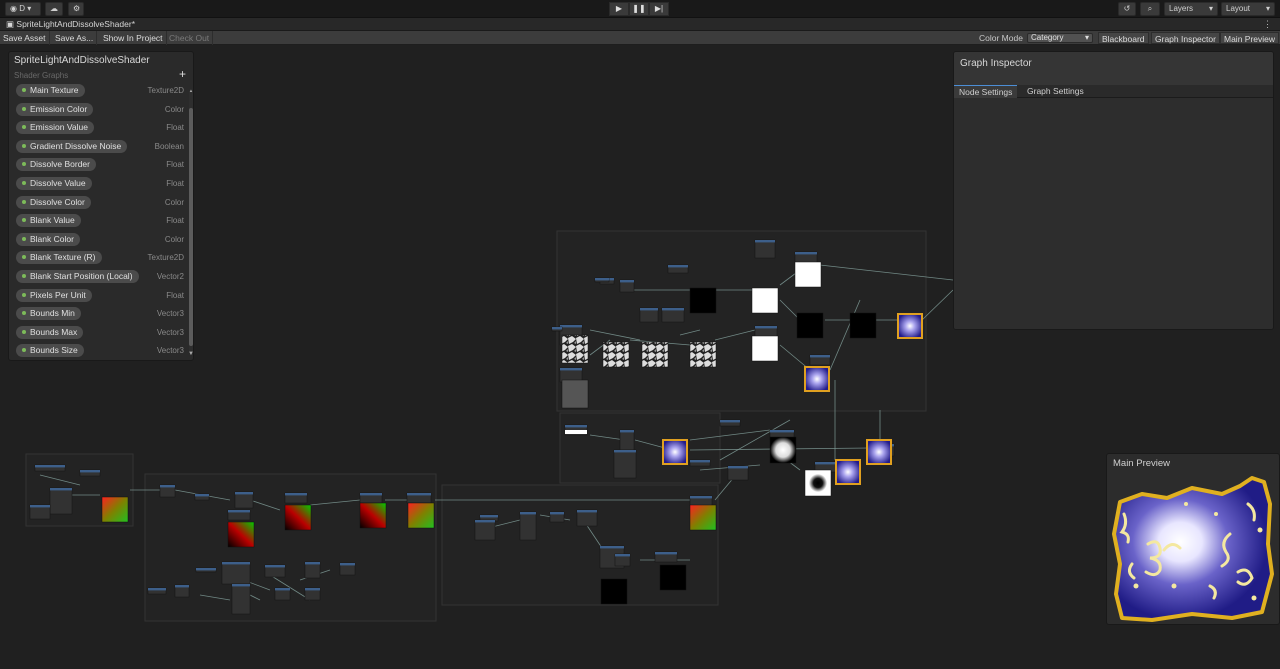 Image resolution: width=1280 pixels, height=669 pixels. Describe the element at coordinates (1113, 68) in the screenshot. I see `inspector-header: Graph Inspector` at that location.